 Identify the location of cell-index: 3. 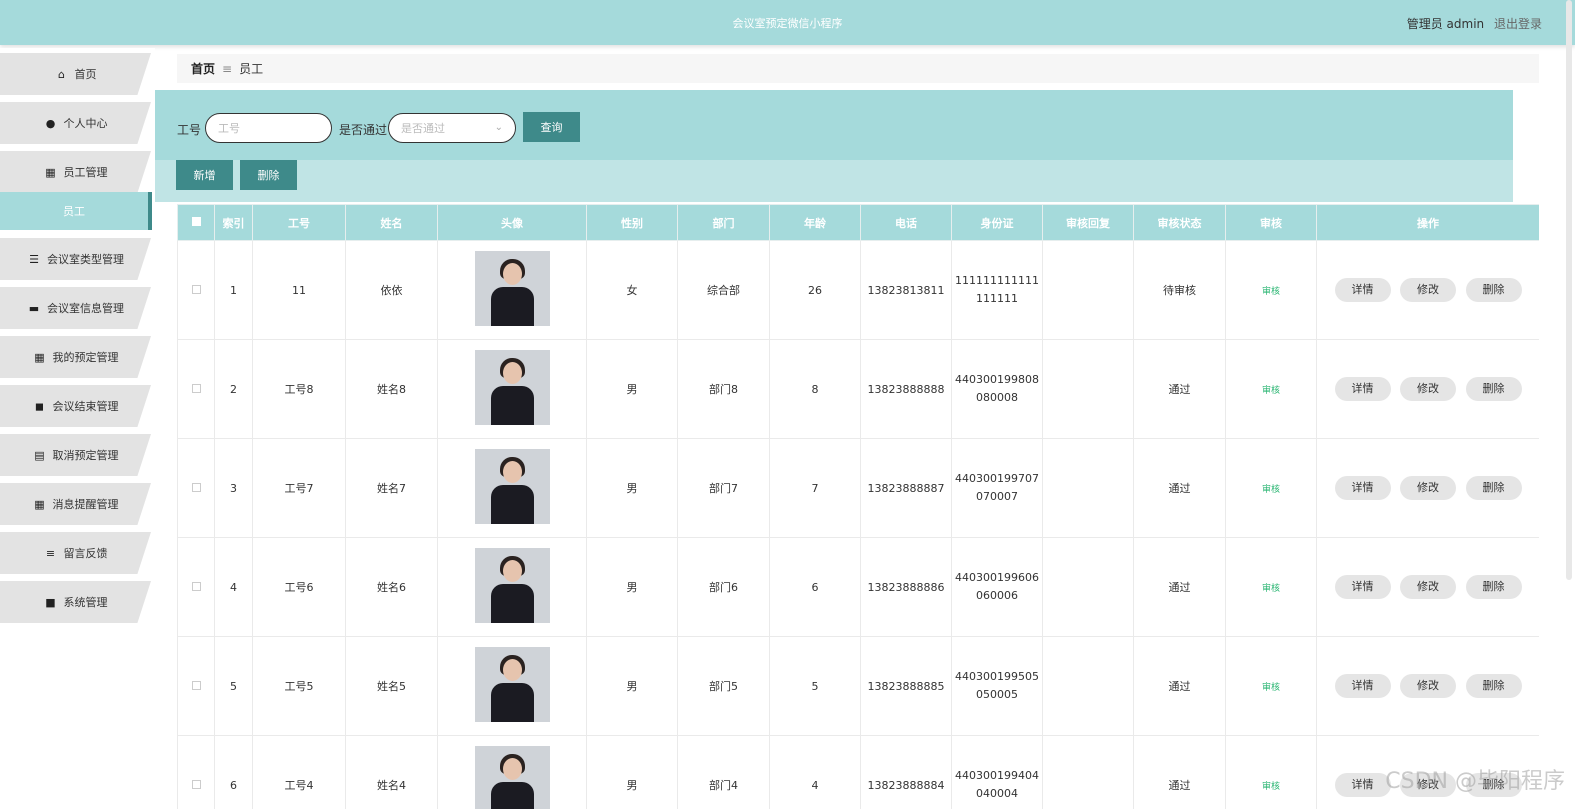
(233, 488).